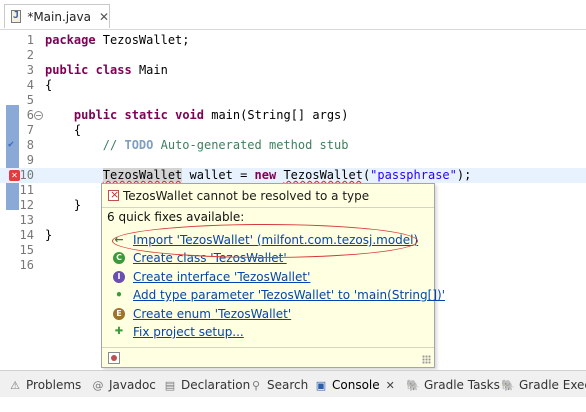 The image size is (586, 412). I want to click on quick-fix-item: E Create enum 'TezosWallet', so click(267, 314).